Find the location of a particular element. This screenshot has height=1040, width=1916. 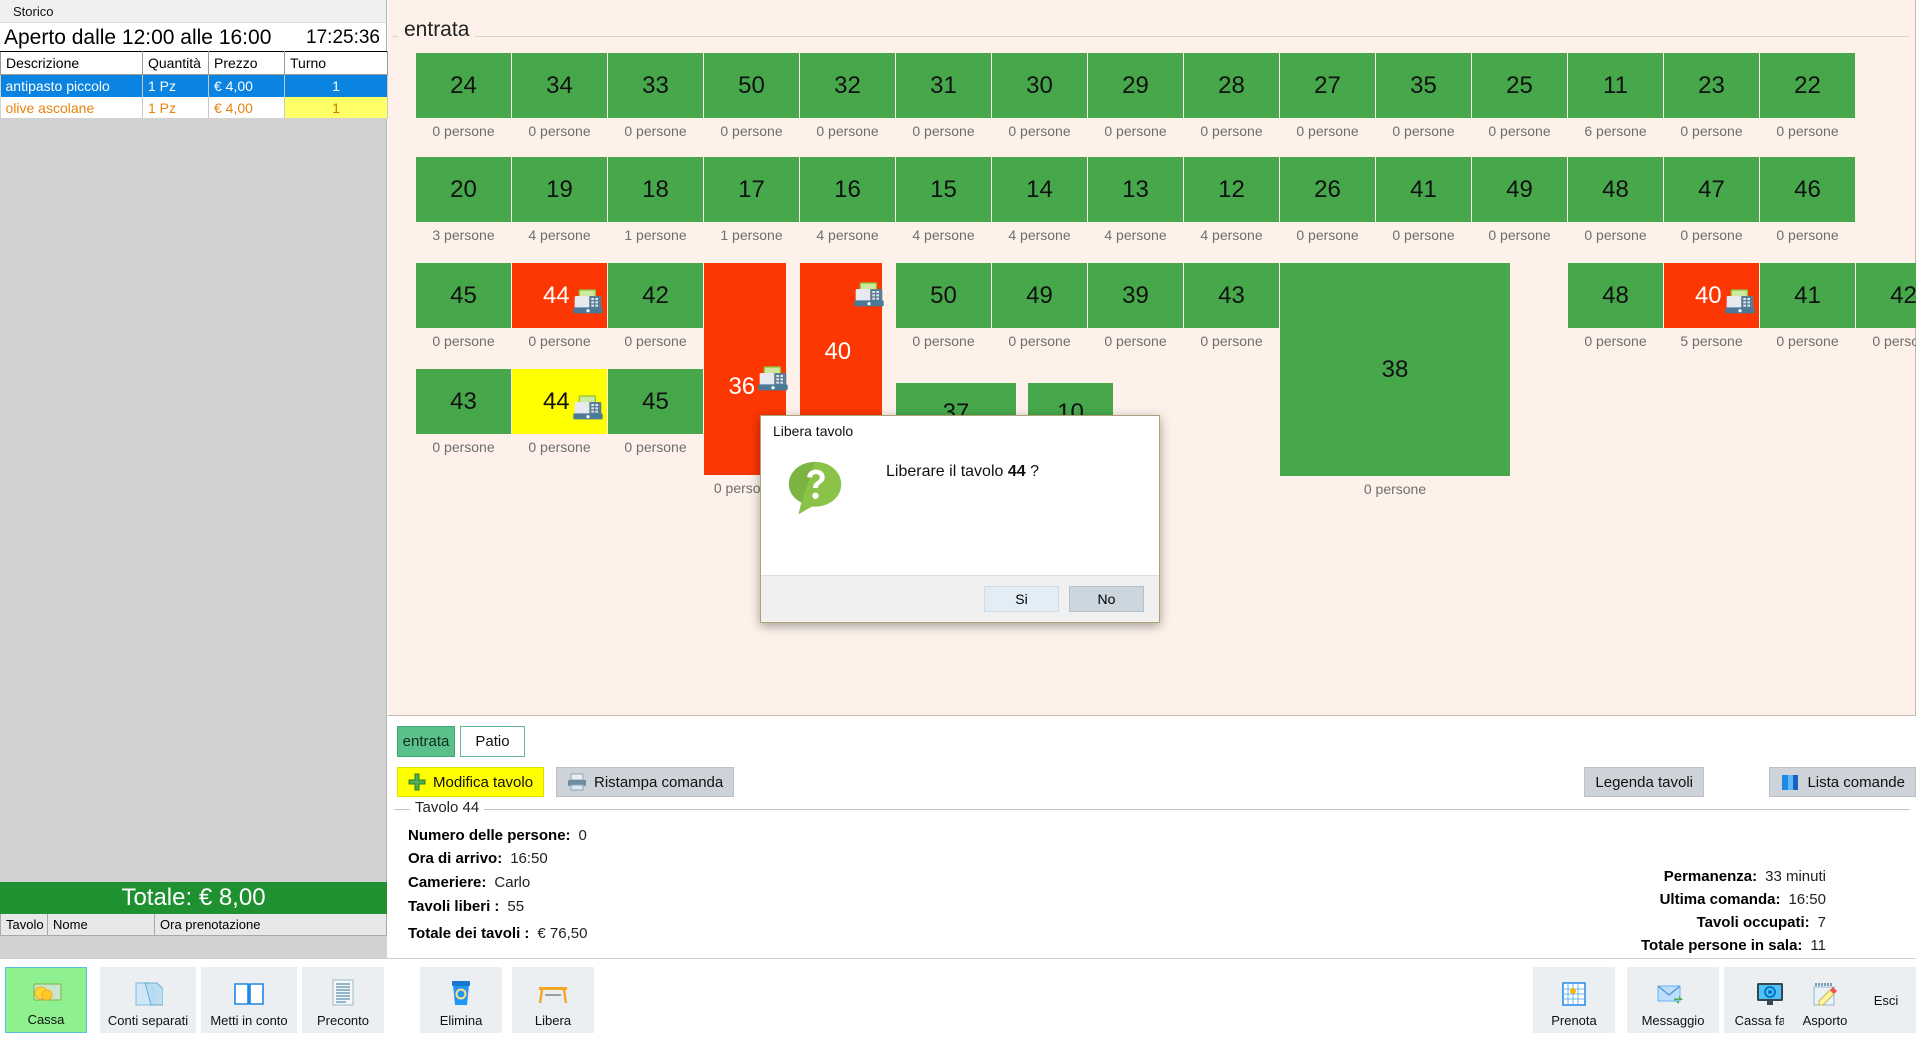

table-cell: 38 0 persone is located at coordinates (1395, 380).